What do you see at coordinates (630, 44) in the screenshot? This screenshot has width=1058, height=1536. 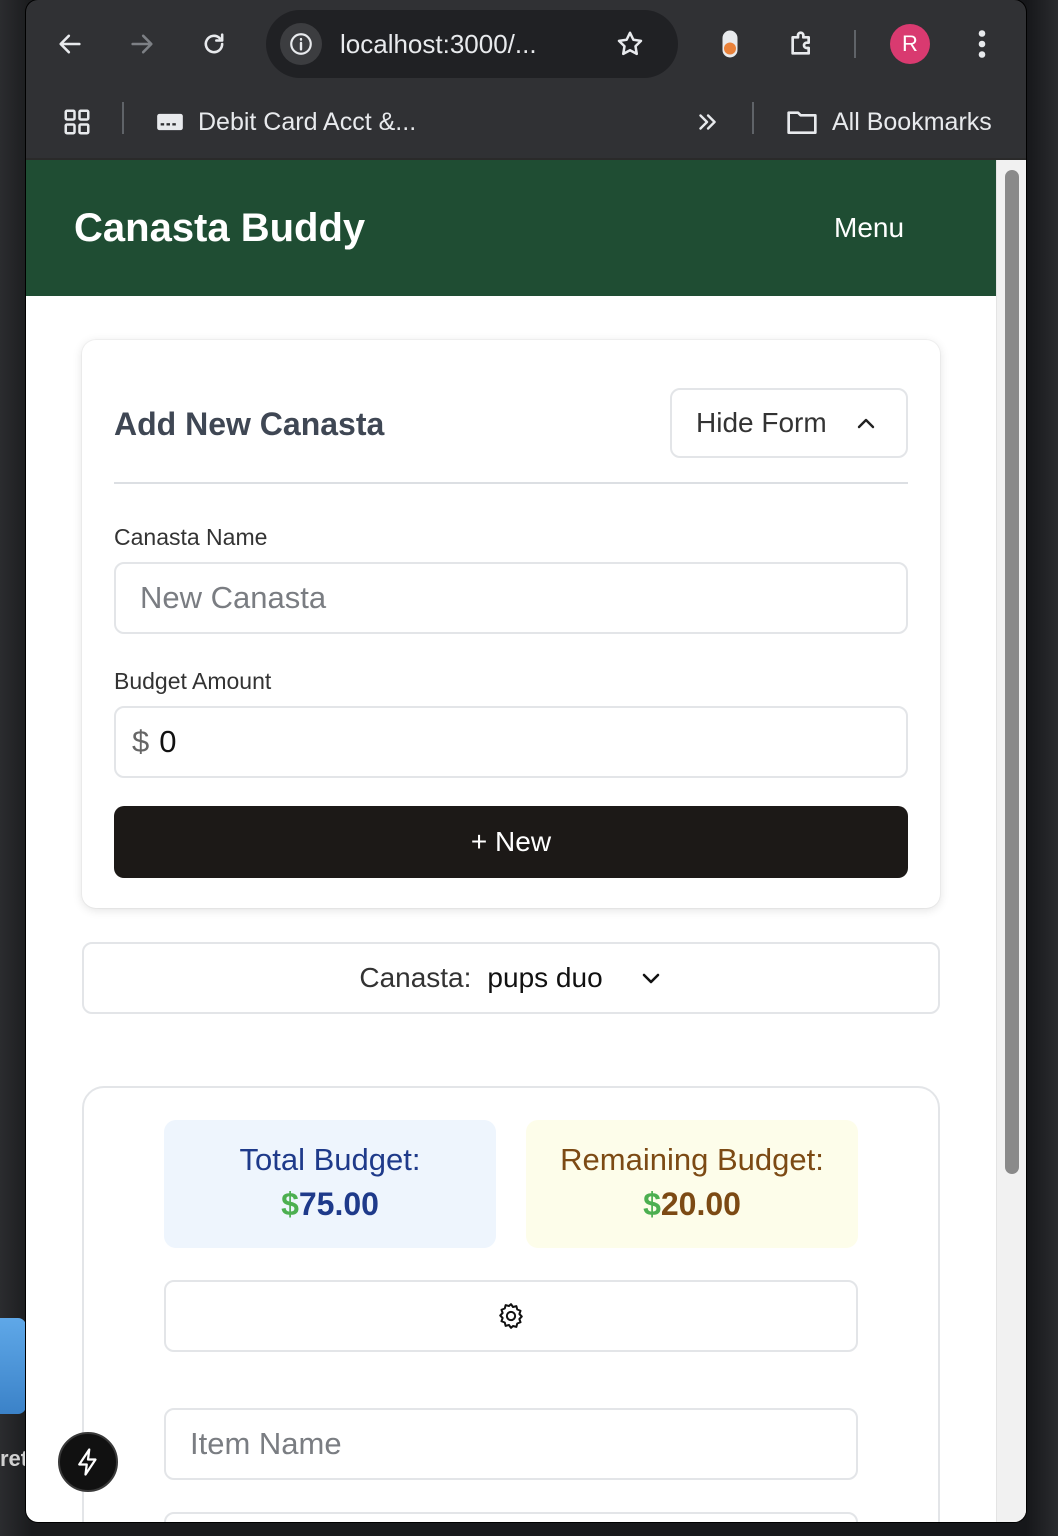 I see `bookmark-star-icon` at bounding box center [630, 44].